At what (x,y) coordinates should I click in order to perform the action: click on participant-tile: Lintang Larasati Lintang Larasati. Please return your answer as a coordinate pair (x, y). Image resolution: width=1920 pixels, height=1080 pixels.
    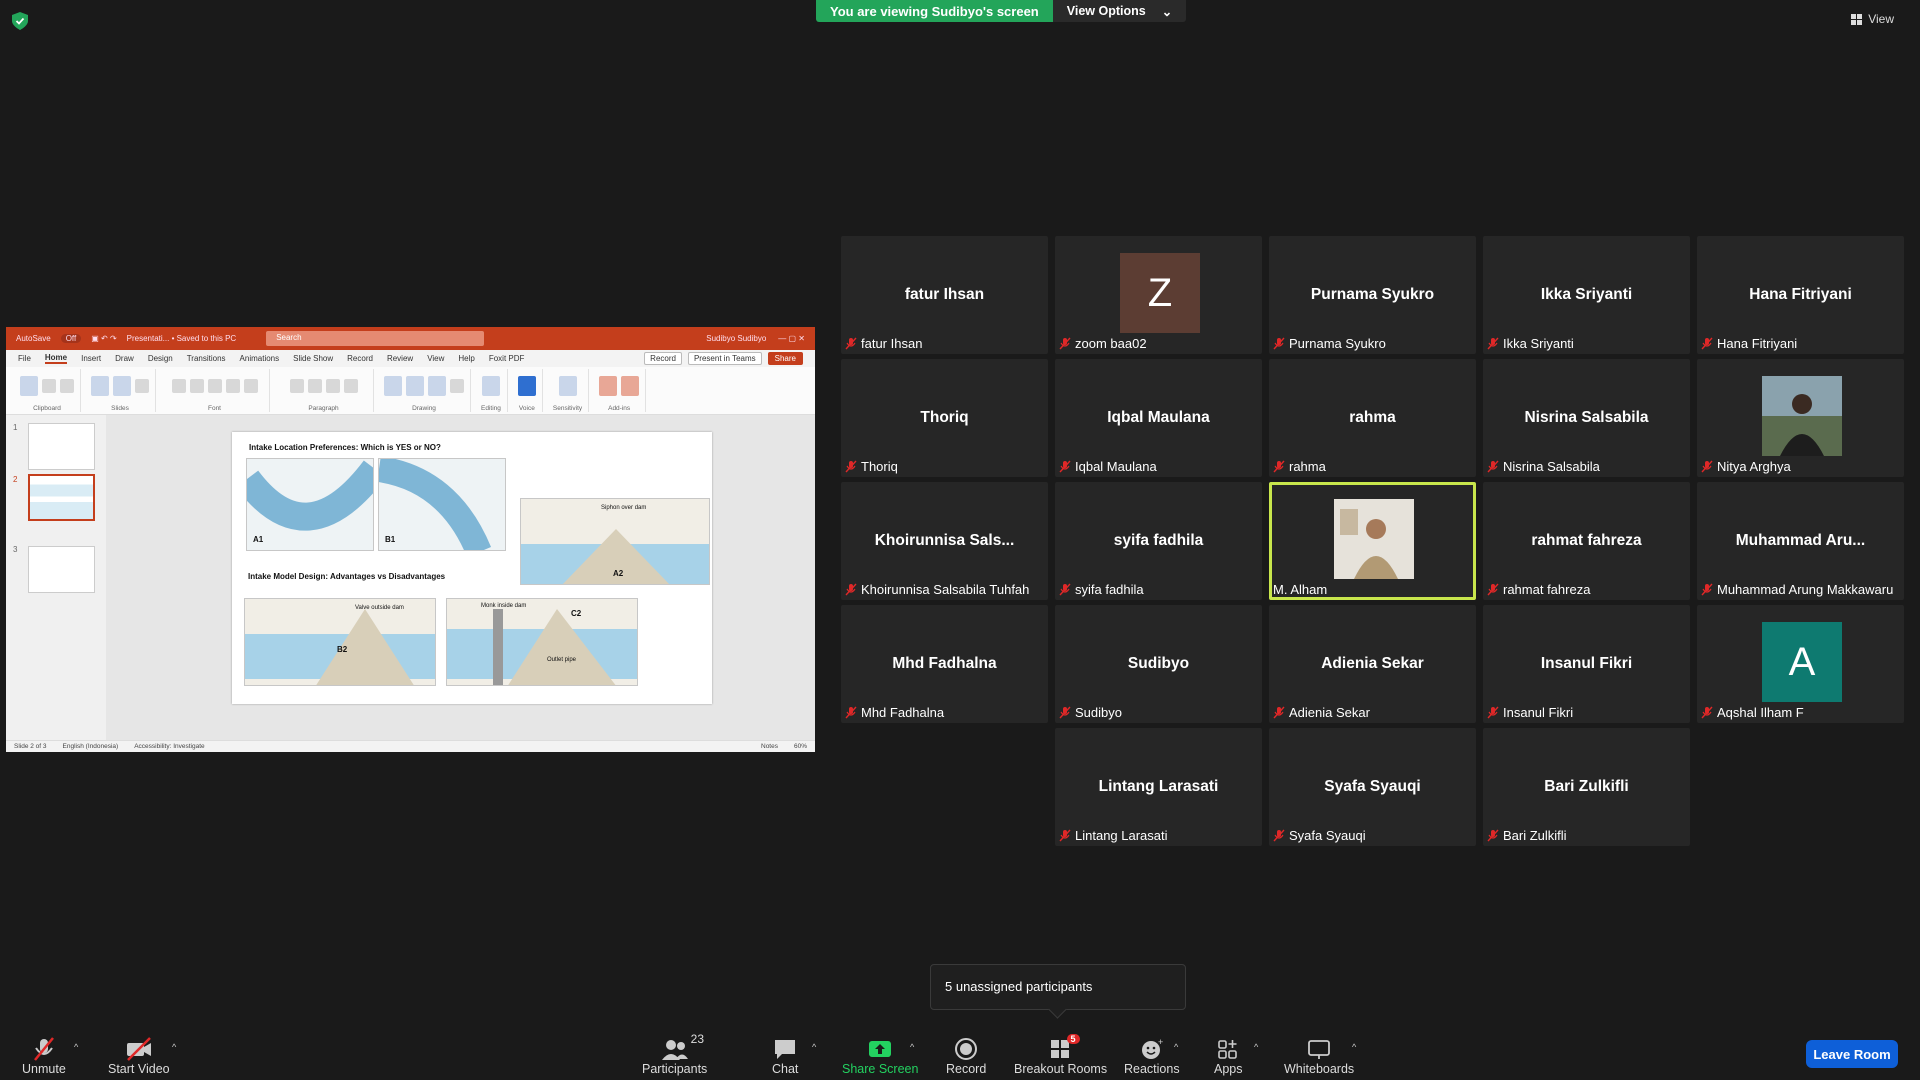
    Looking at the image, I should click on (1158, 787).